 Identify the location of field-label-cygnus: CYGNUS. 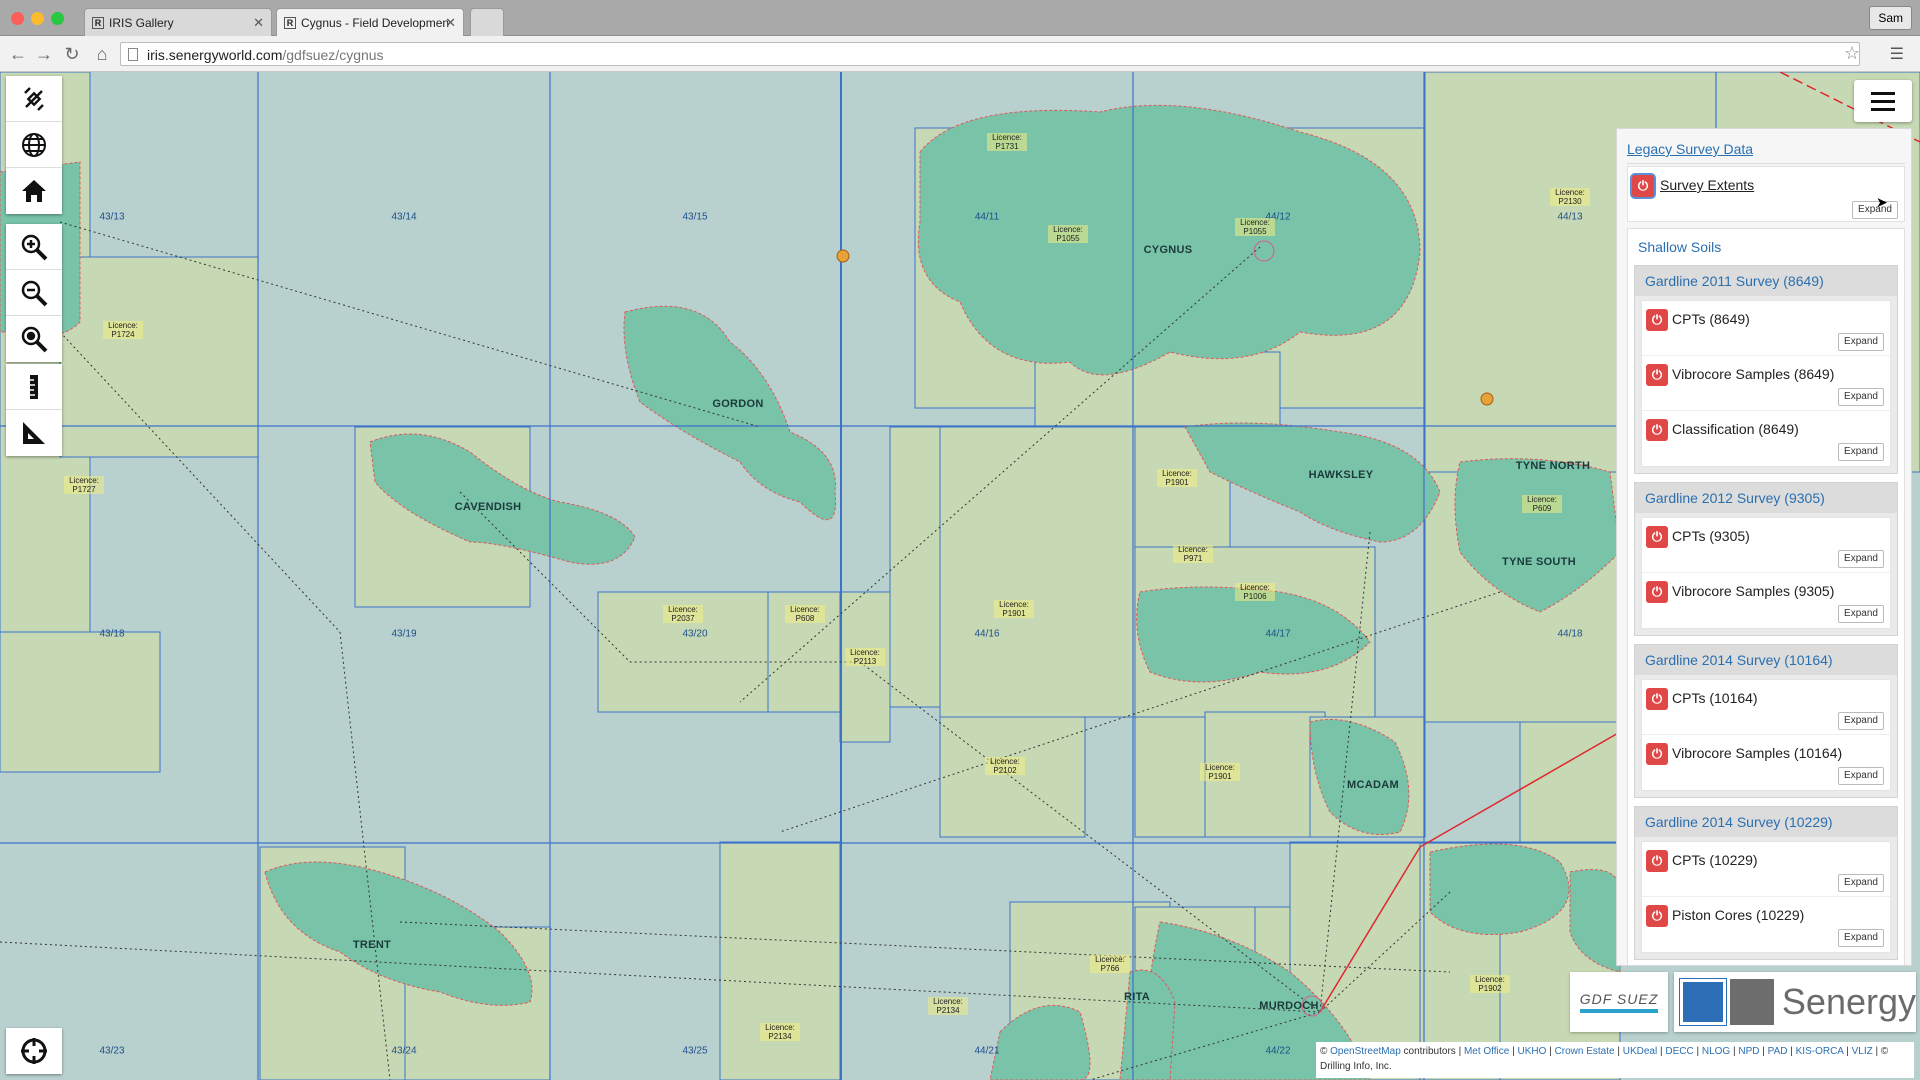
(1168, 250).